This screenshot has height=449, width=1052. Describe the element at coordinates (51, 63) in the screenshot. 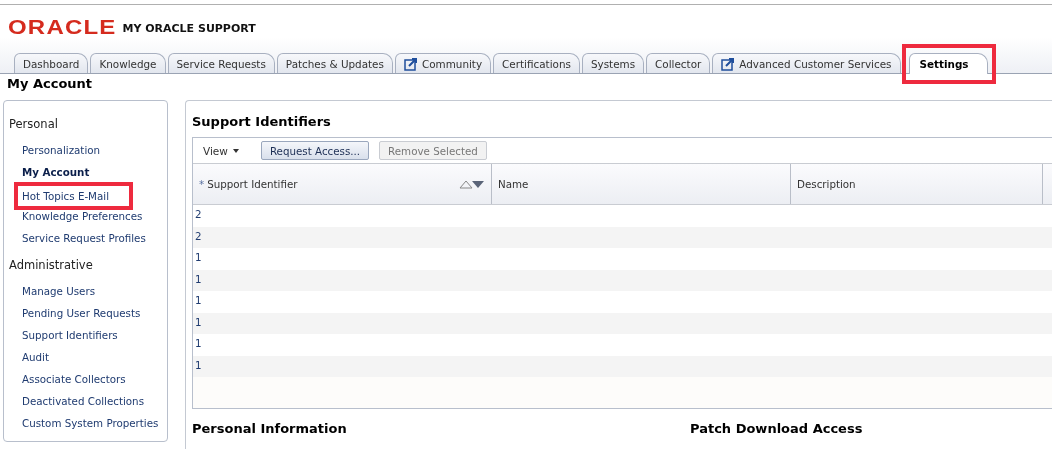

I see `tab: Dashboard` at that location.